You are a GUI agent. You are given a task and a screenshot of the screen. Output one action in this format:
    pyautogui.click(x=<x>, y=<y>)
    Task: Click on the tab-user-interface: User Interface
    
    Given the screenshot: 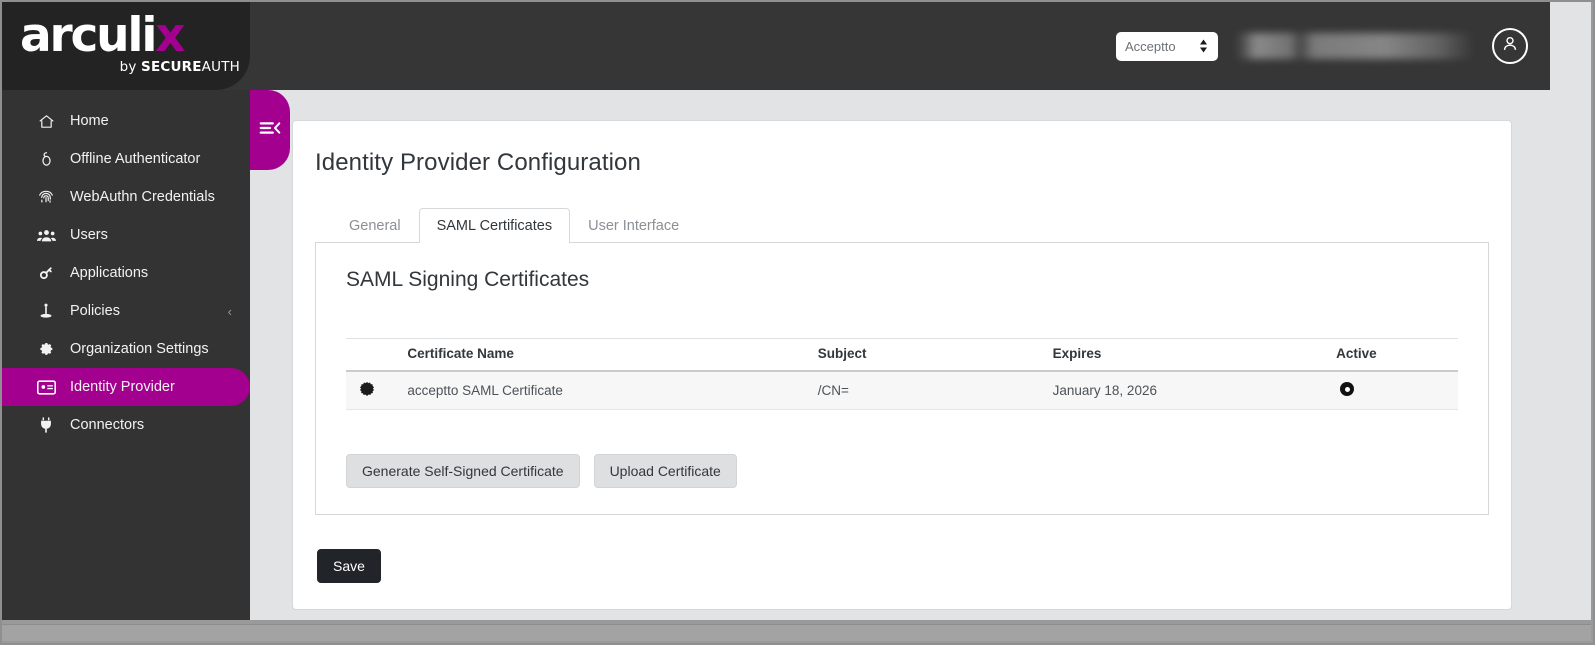 What is the action you would take?
    pyautogui.click(x=633, y=225)
    